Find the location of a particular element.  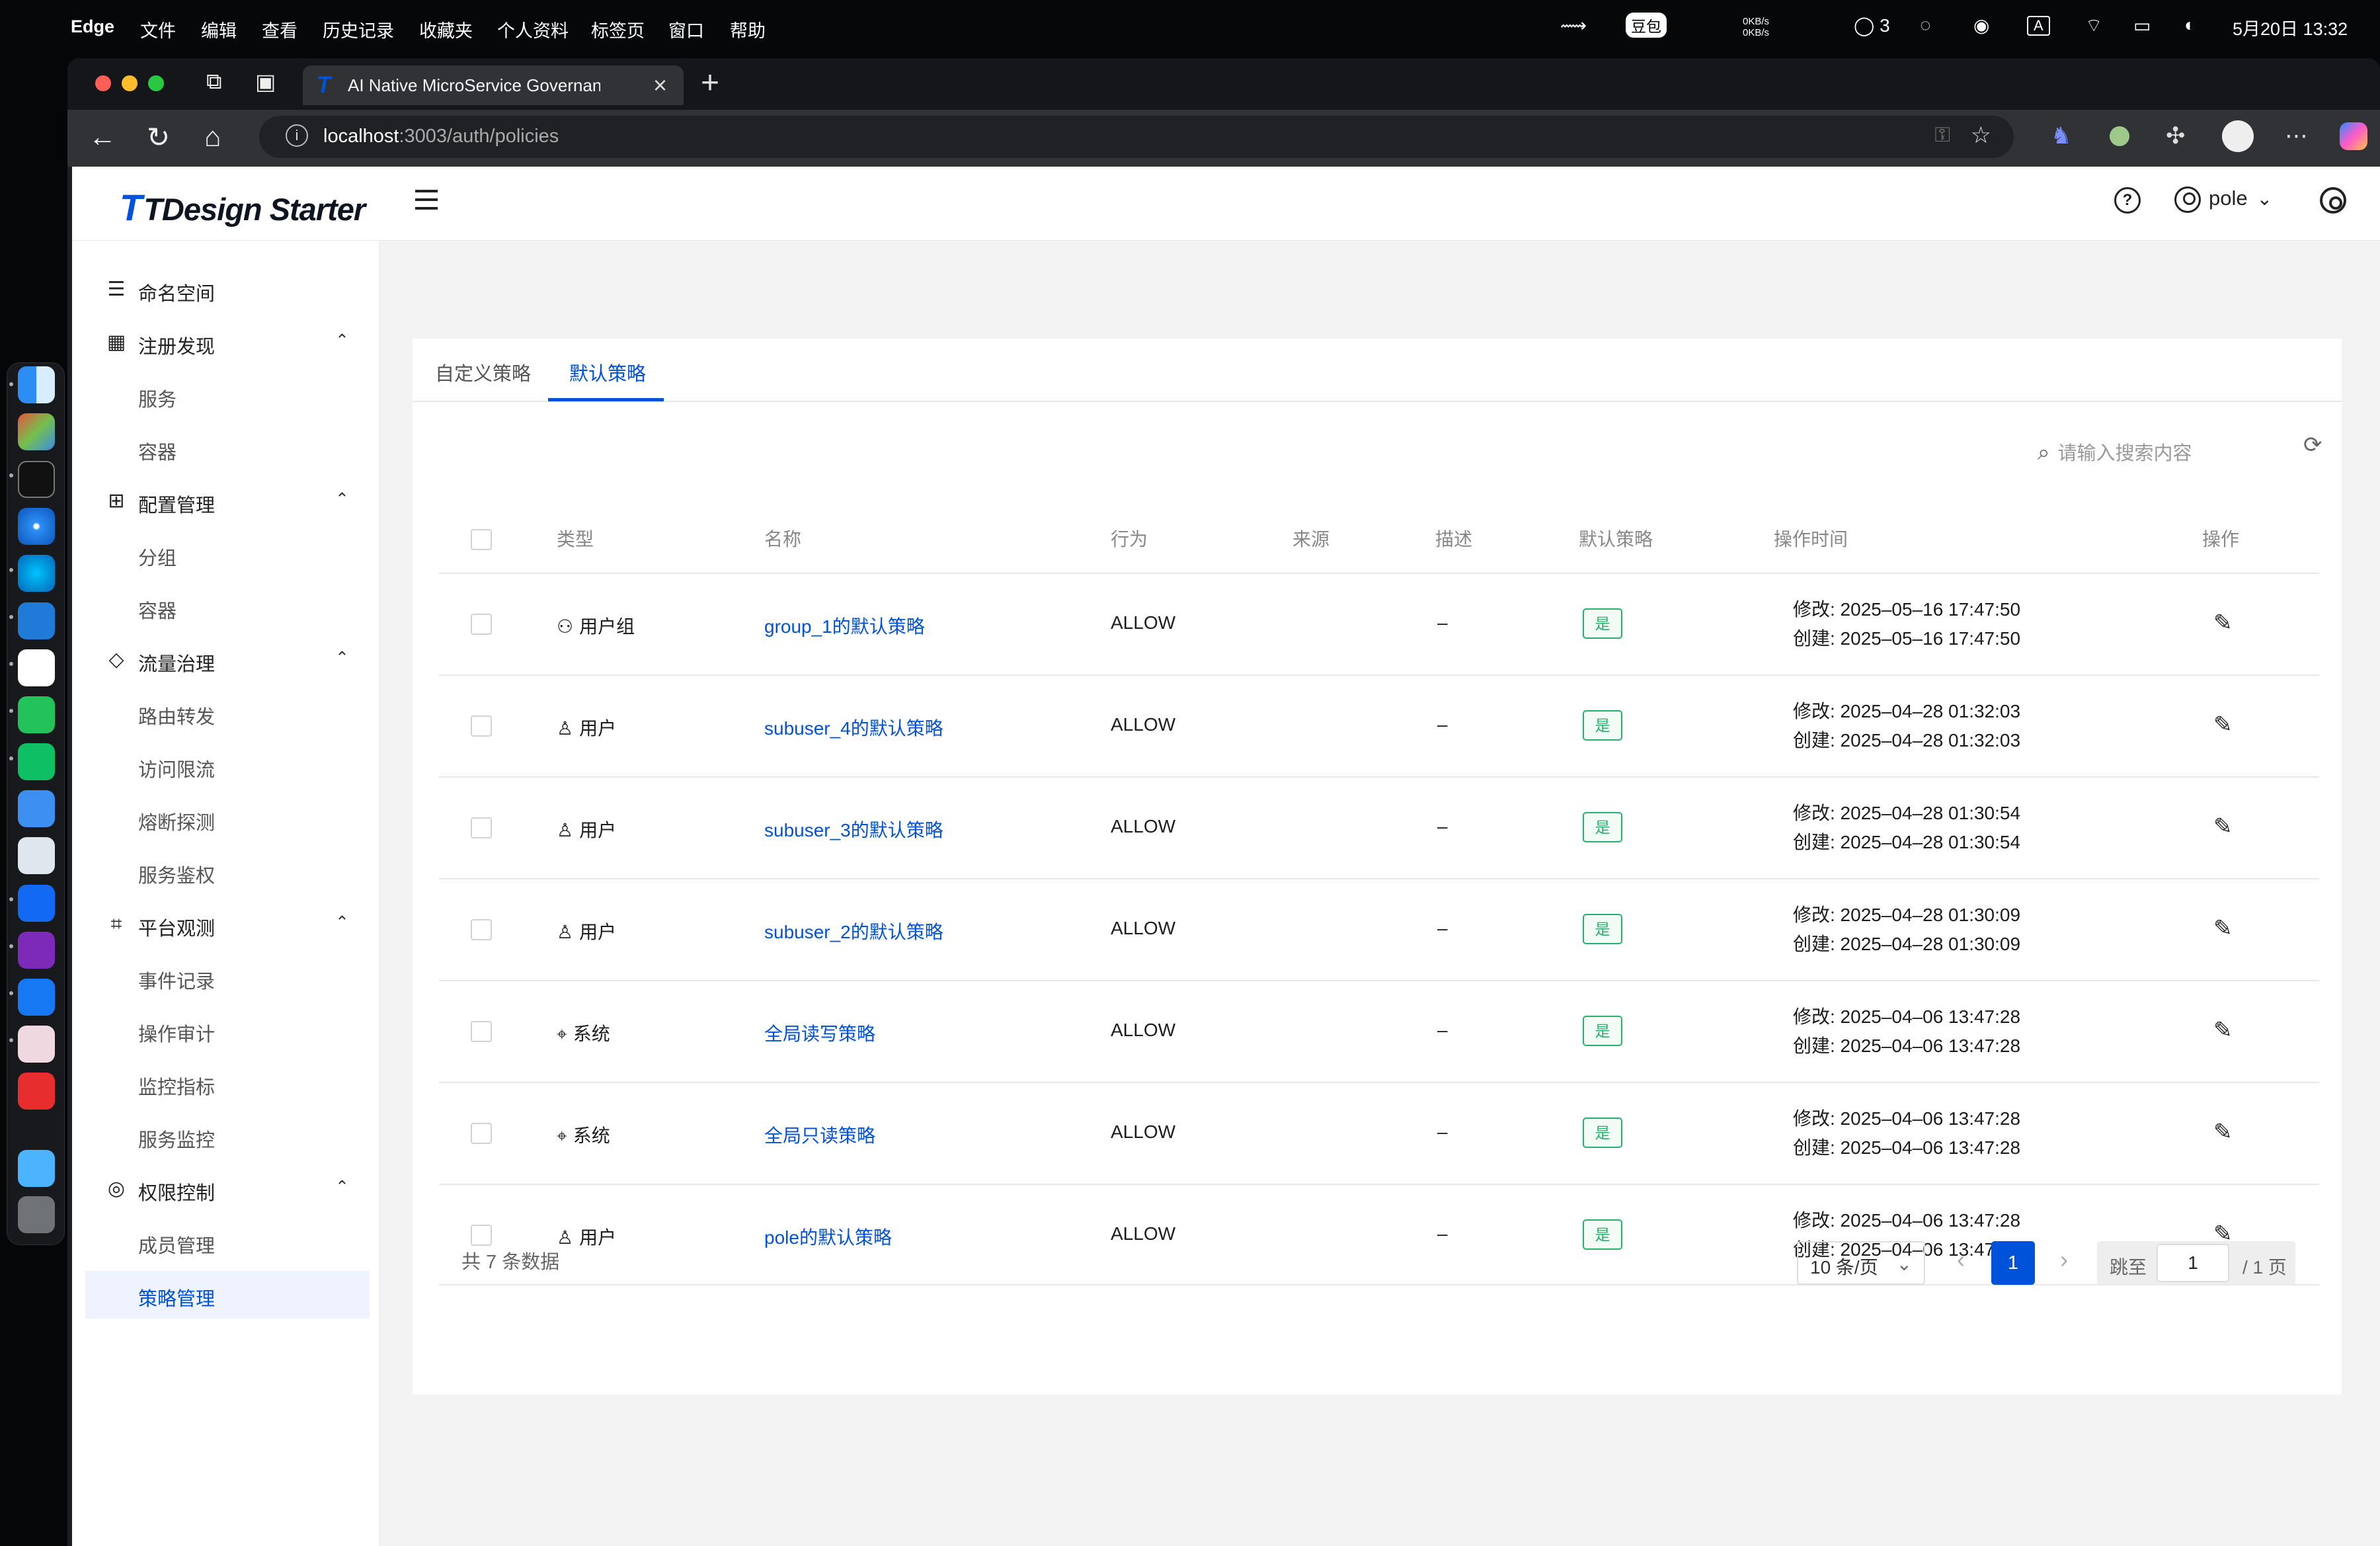

battery-icon: ▭ is located at coordinates (2142, 25).